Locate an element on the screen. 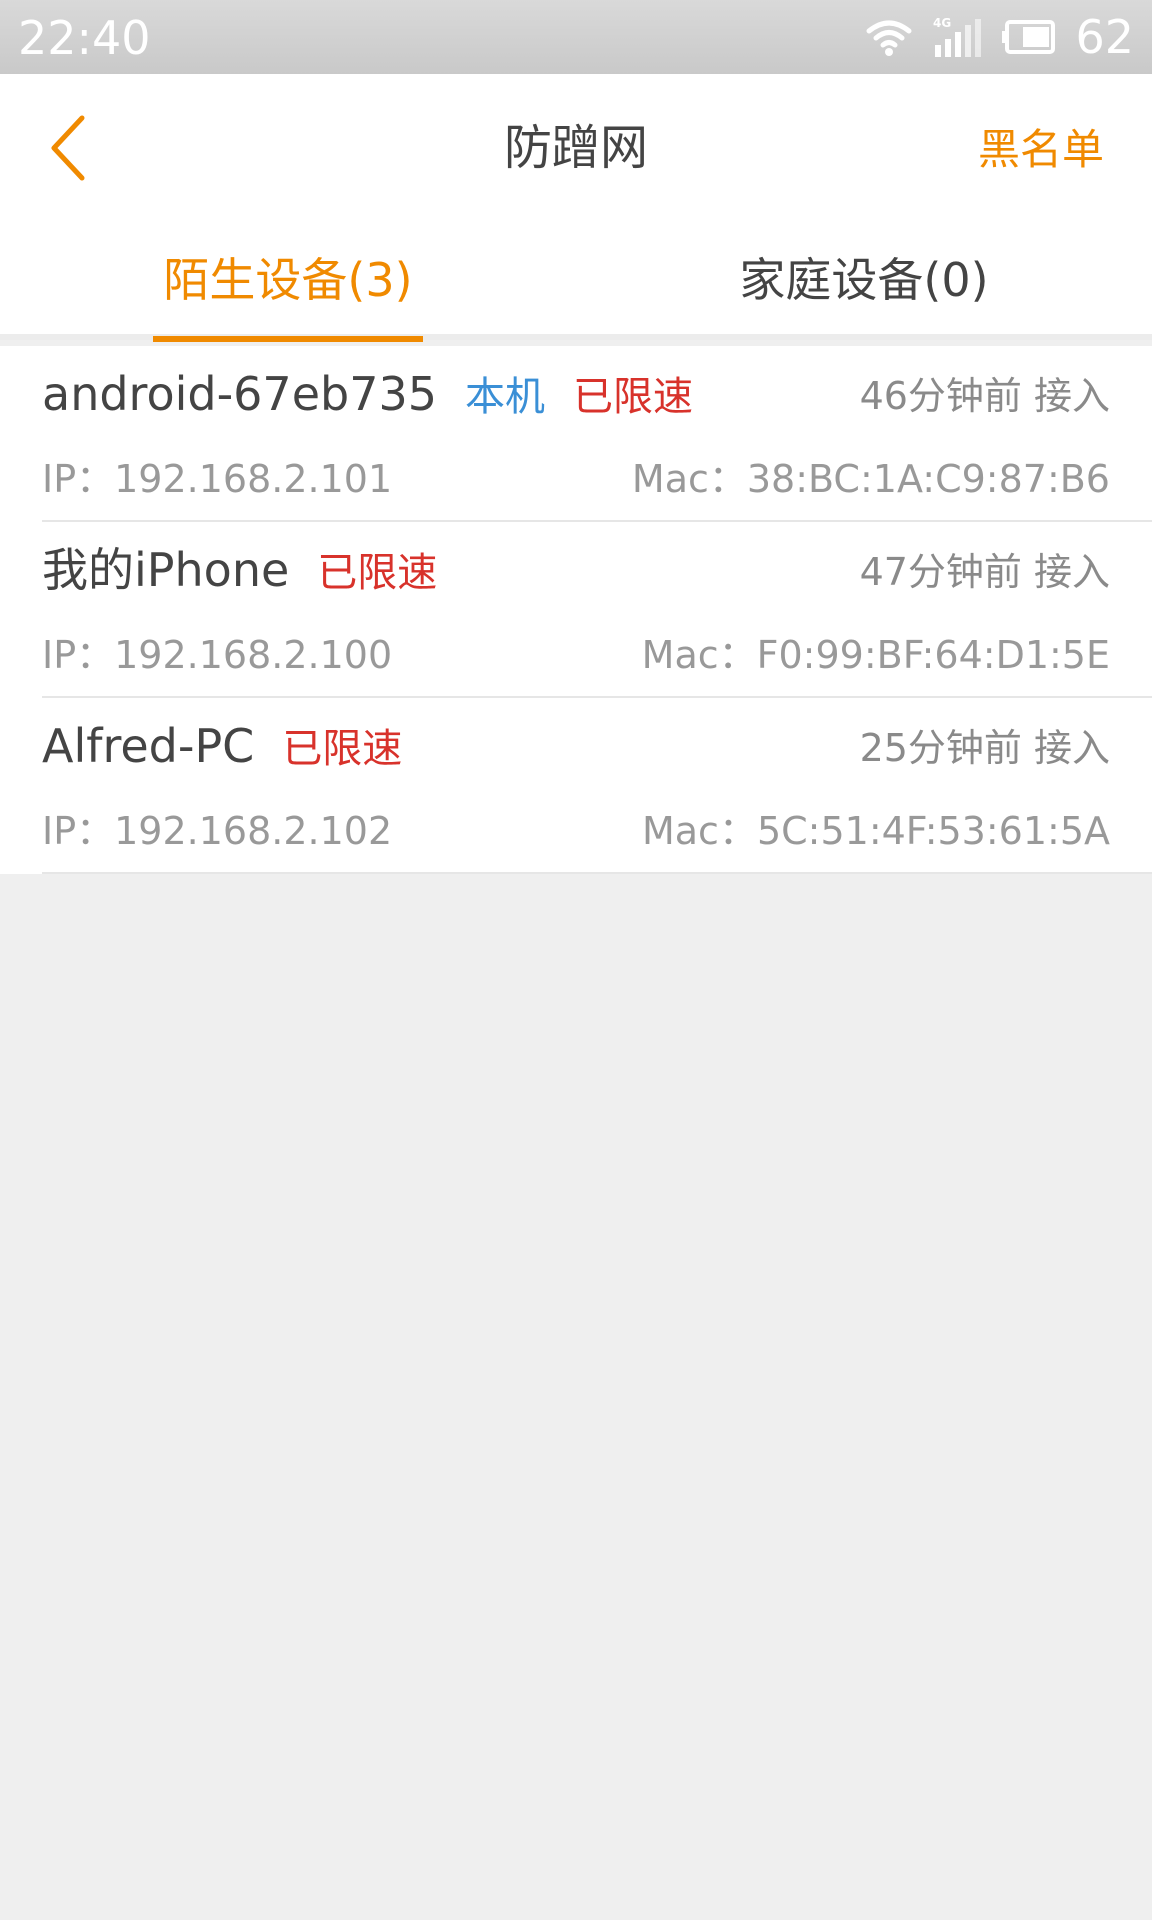 The image size is (1152, 1920). device-name-line: 我的iPhone 已限速 is located at coordinates (239, 571).